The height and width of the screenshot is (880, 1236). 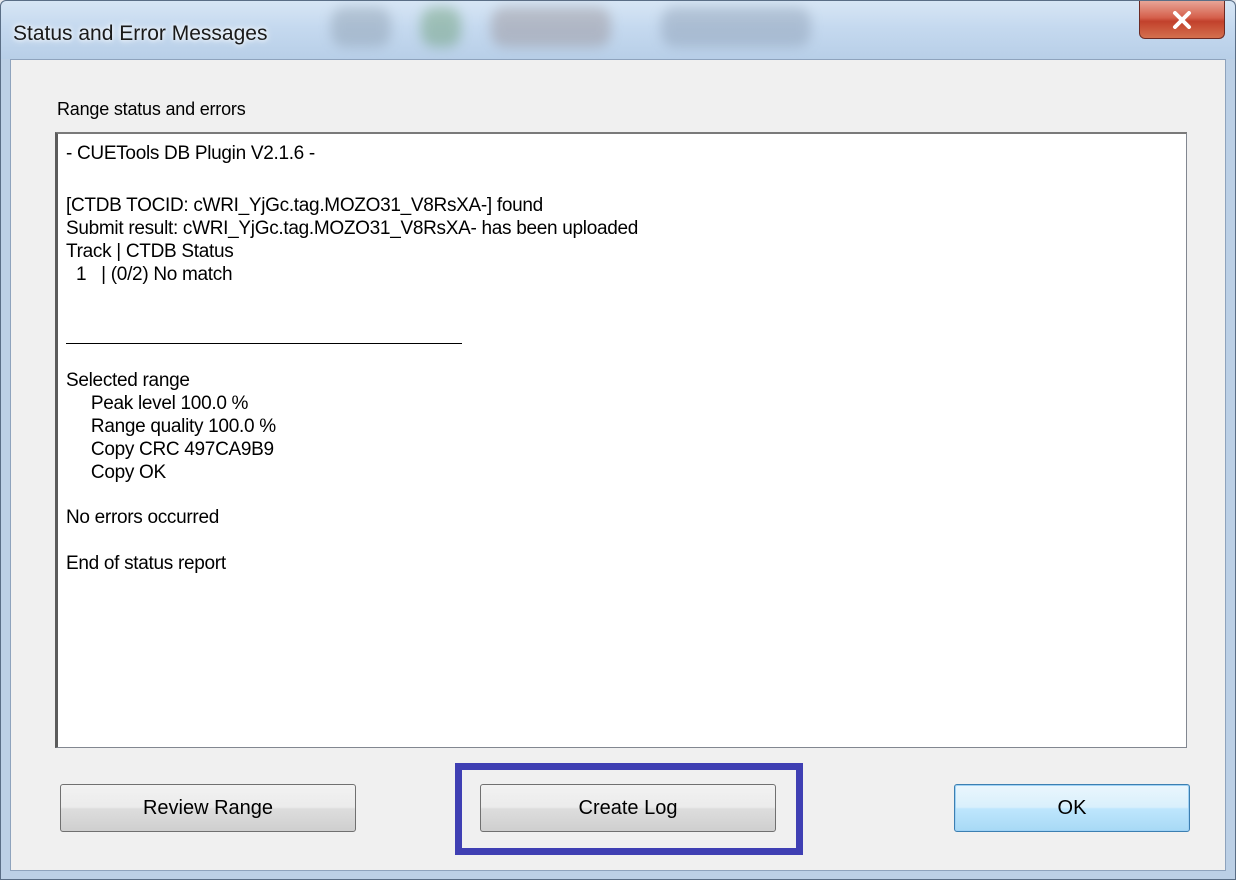 I want to click on log-line-range-quality: Range quality 100.0 %, so click(x=171, y=426).